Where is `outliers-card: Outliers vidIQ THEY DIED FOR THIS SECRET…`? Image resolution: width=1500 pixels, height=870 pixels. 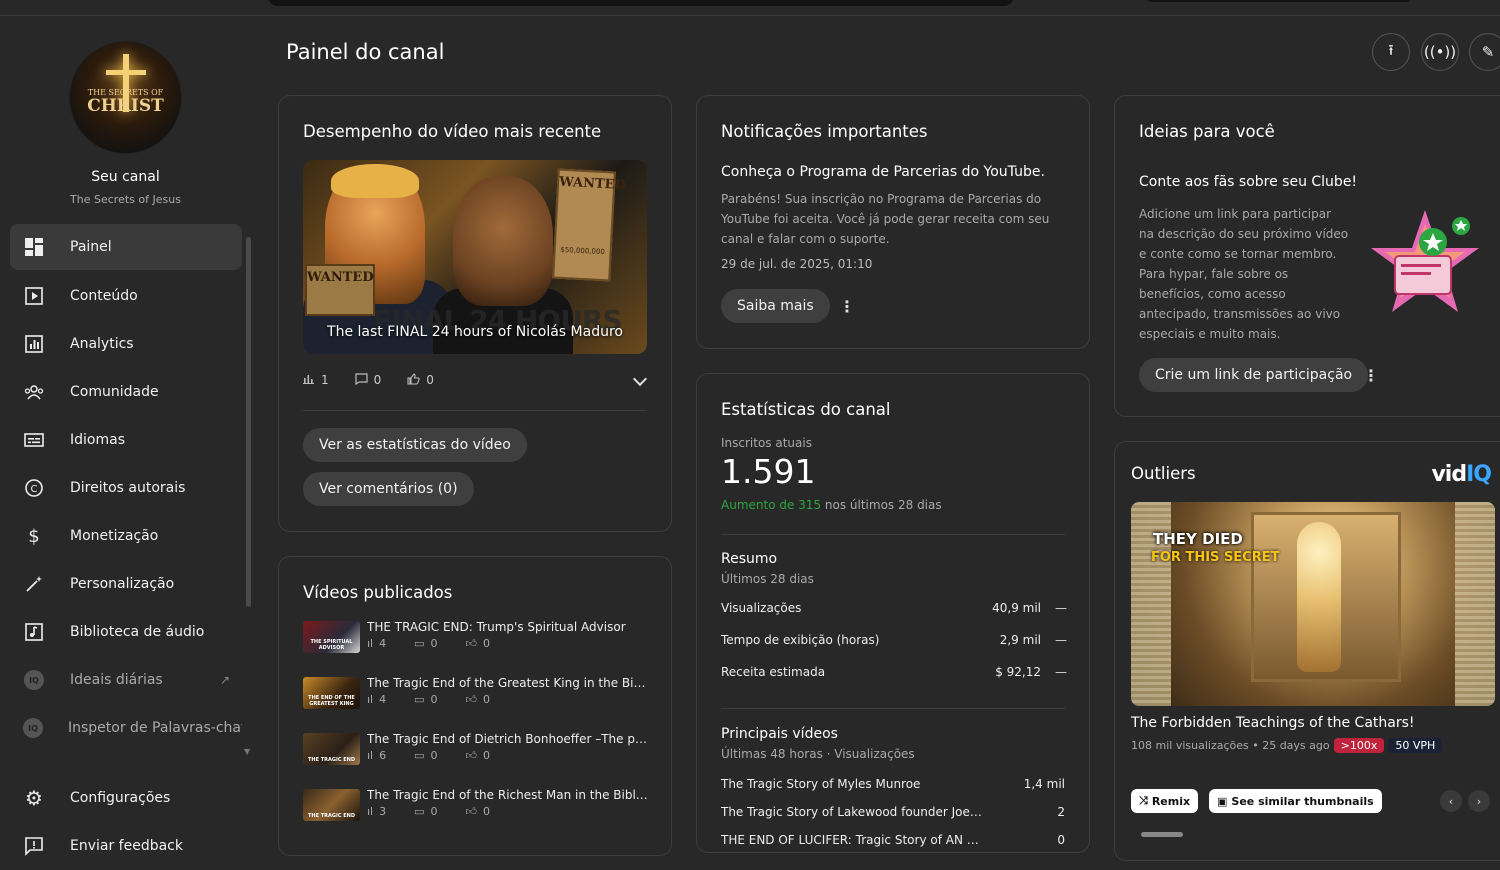 outliers-card: Outliers vidIQ THEY DIED FOR THIS SECRET… is located at coordinates (1307, 651).